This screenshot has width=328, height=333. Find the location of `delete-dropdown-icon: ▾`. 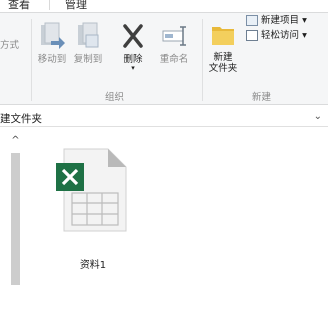

delete-dropdown-icon: ▾ is located at coordinates (133, 68).